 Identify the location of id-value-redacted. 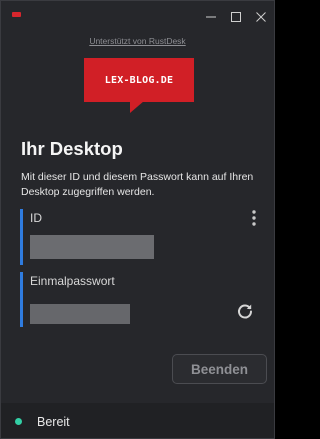
(92, 247).